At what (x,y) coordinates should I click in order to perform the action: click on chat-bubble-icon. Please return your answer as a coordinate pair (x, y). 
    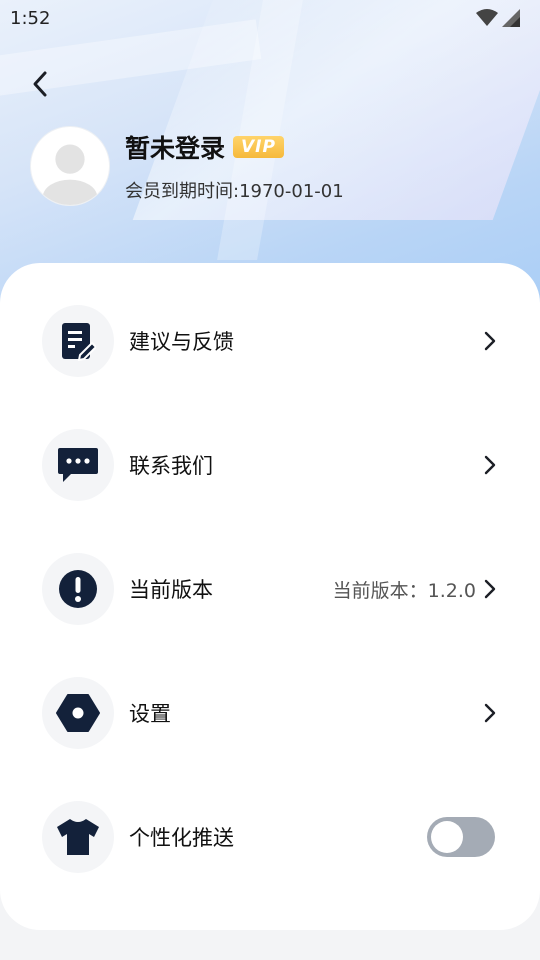
    Looking at the image, I should click on (78, 465).